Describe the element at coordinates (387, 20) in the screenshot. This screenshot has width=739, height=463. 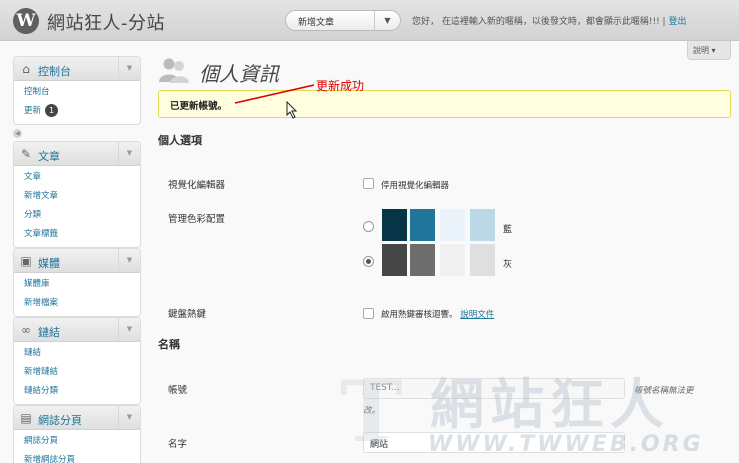
I see `chevron-down-icon: ▼` at that location.